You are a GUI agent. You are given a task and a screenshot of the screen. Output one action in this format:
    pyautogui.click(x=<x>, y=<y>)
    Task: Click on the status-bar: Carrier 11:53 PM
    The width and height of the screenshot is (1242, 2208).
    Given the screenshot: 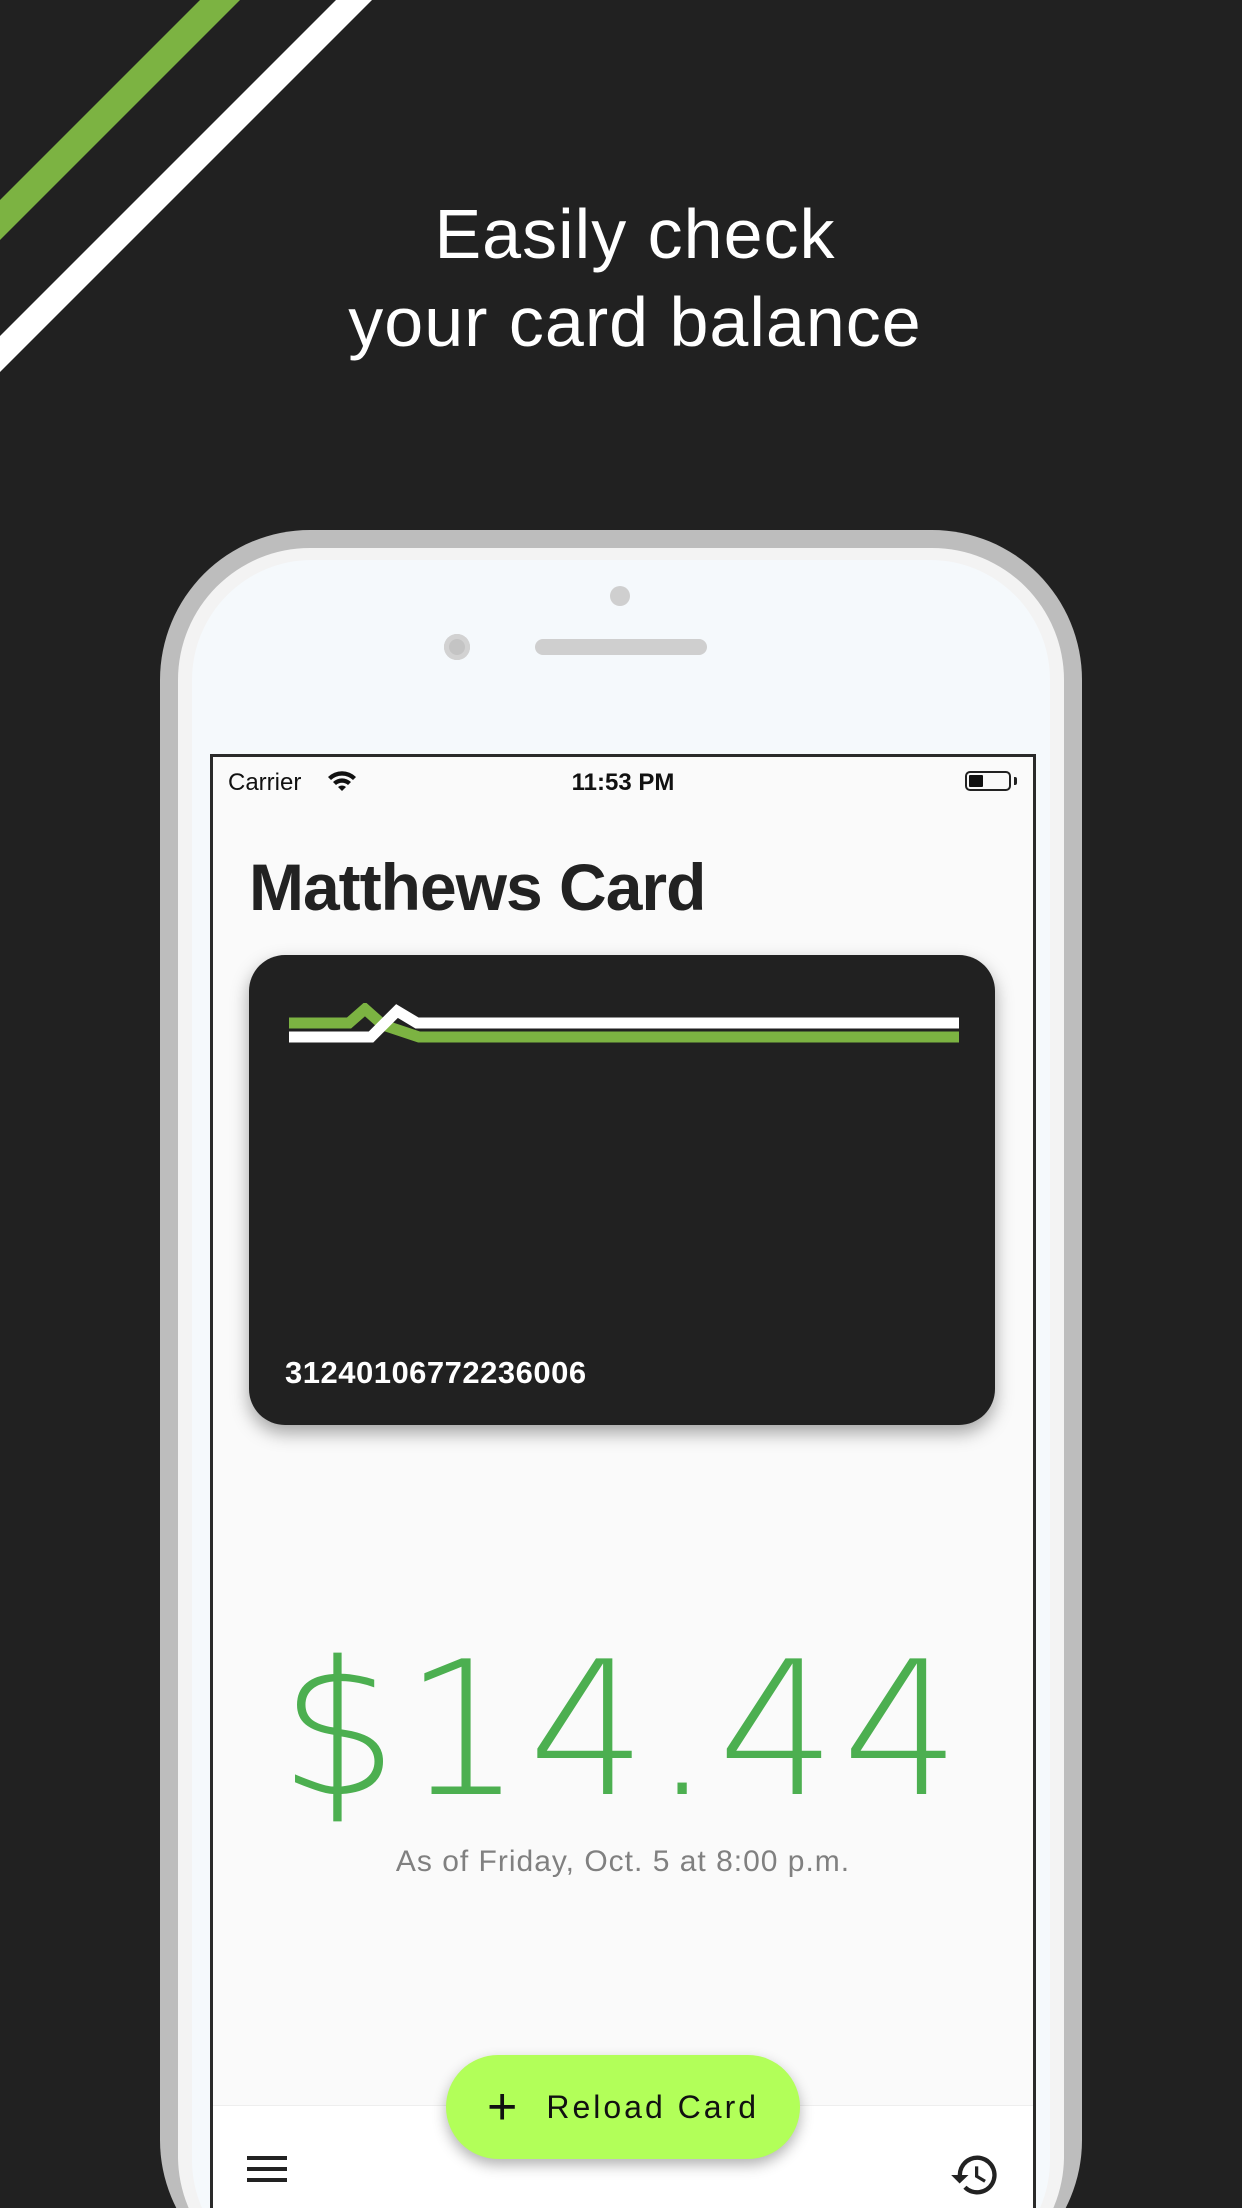 What is the action you would take?
    pyautogui.click(x=623, y=782)
    